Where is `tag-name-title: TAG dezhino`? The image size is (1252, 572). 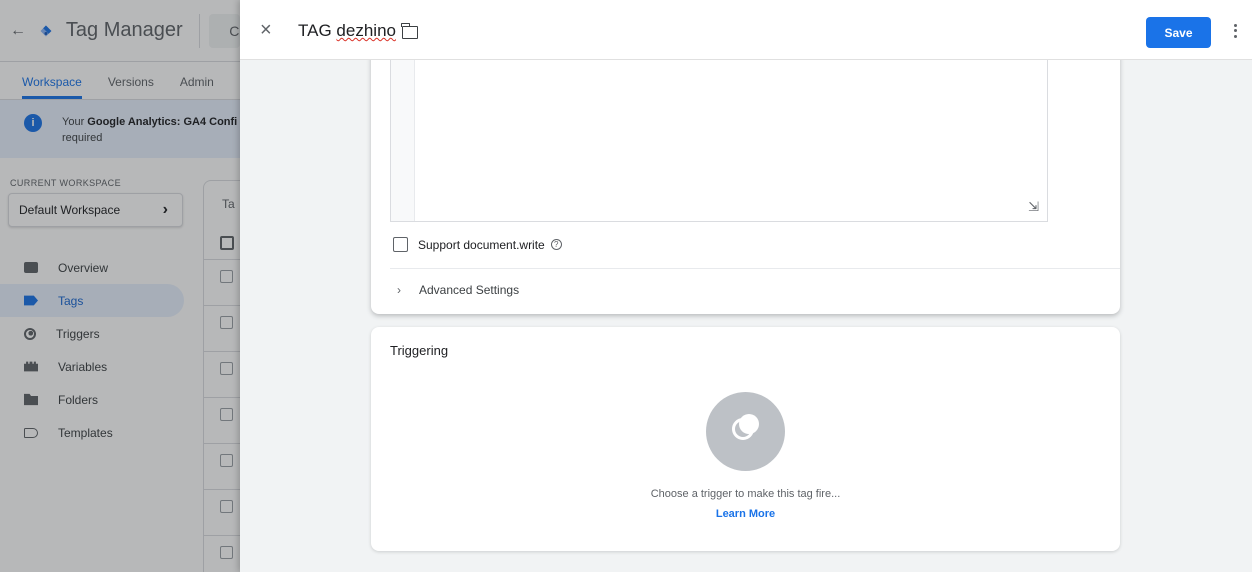
tag-name-title: TAG dezhino is located at coordinates (347, 31).